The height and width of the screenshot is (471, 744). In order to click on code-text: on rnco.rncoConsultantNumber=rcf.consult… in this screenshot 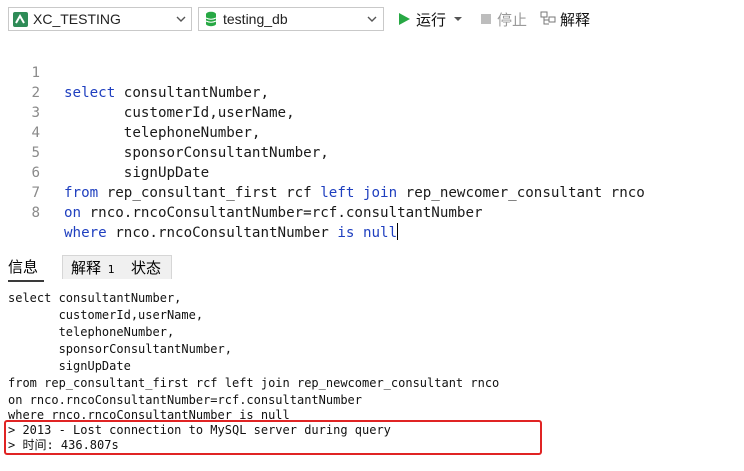, I will do `click(273, 213)`.